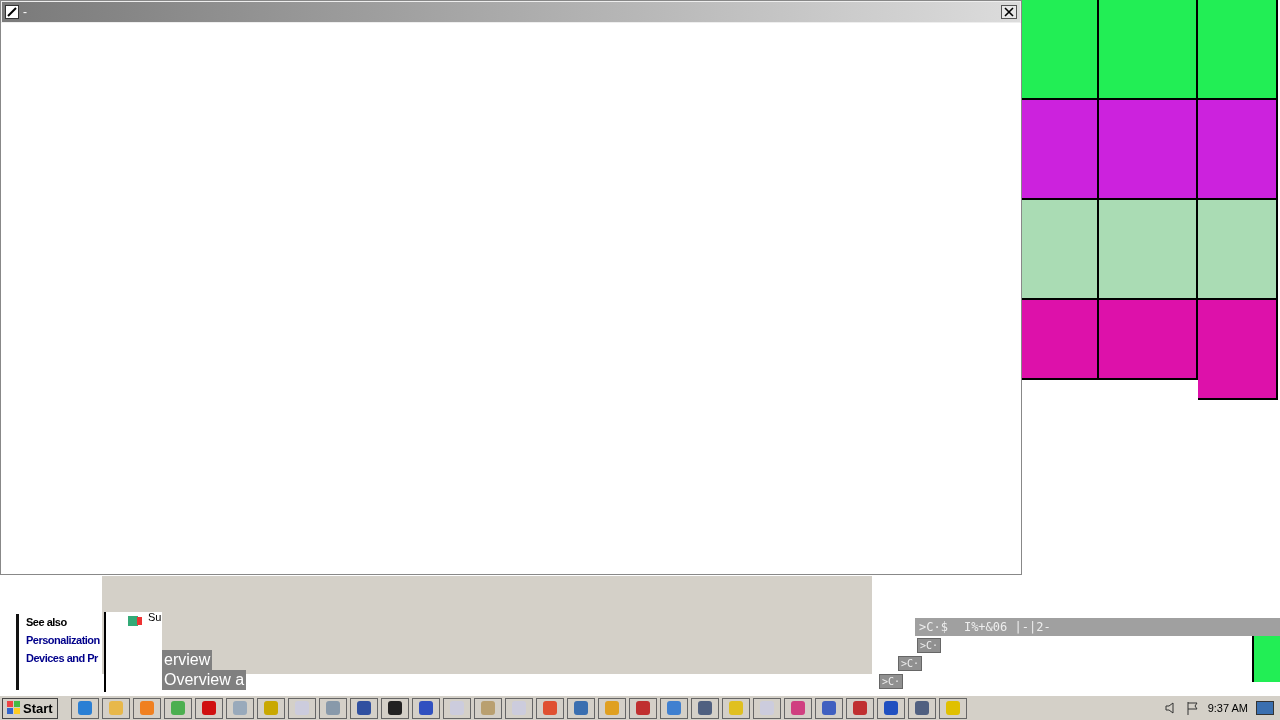 Image resolution: width=1280 pixels, height=720 pixels. I want to click on tree-label: Su, so click(155, 617).